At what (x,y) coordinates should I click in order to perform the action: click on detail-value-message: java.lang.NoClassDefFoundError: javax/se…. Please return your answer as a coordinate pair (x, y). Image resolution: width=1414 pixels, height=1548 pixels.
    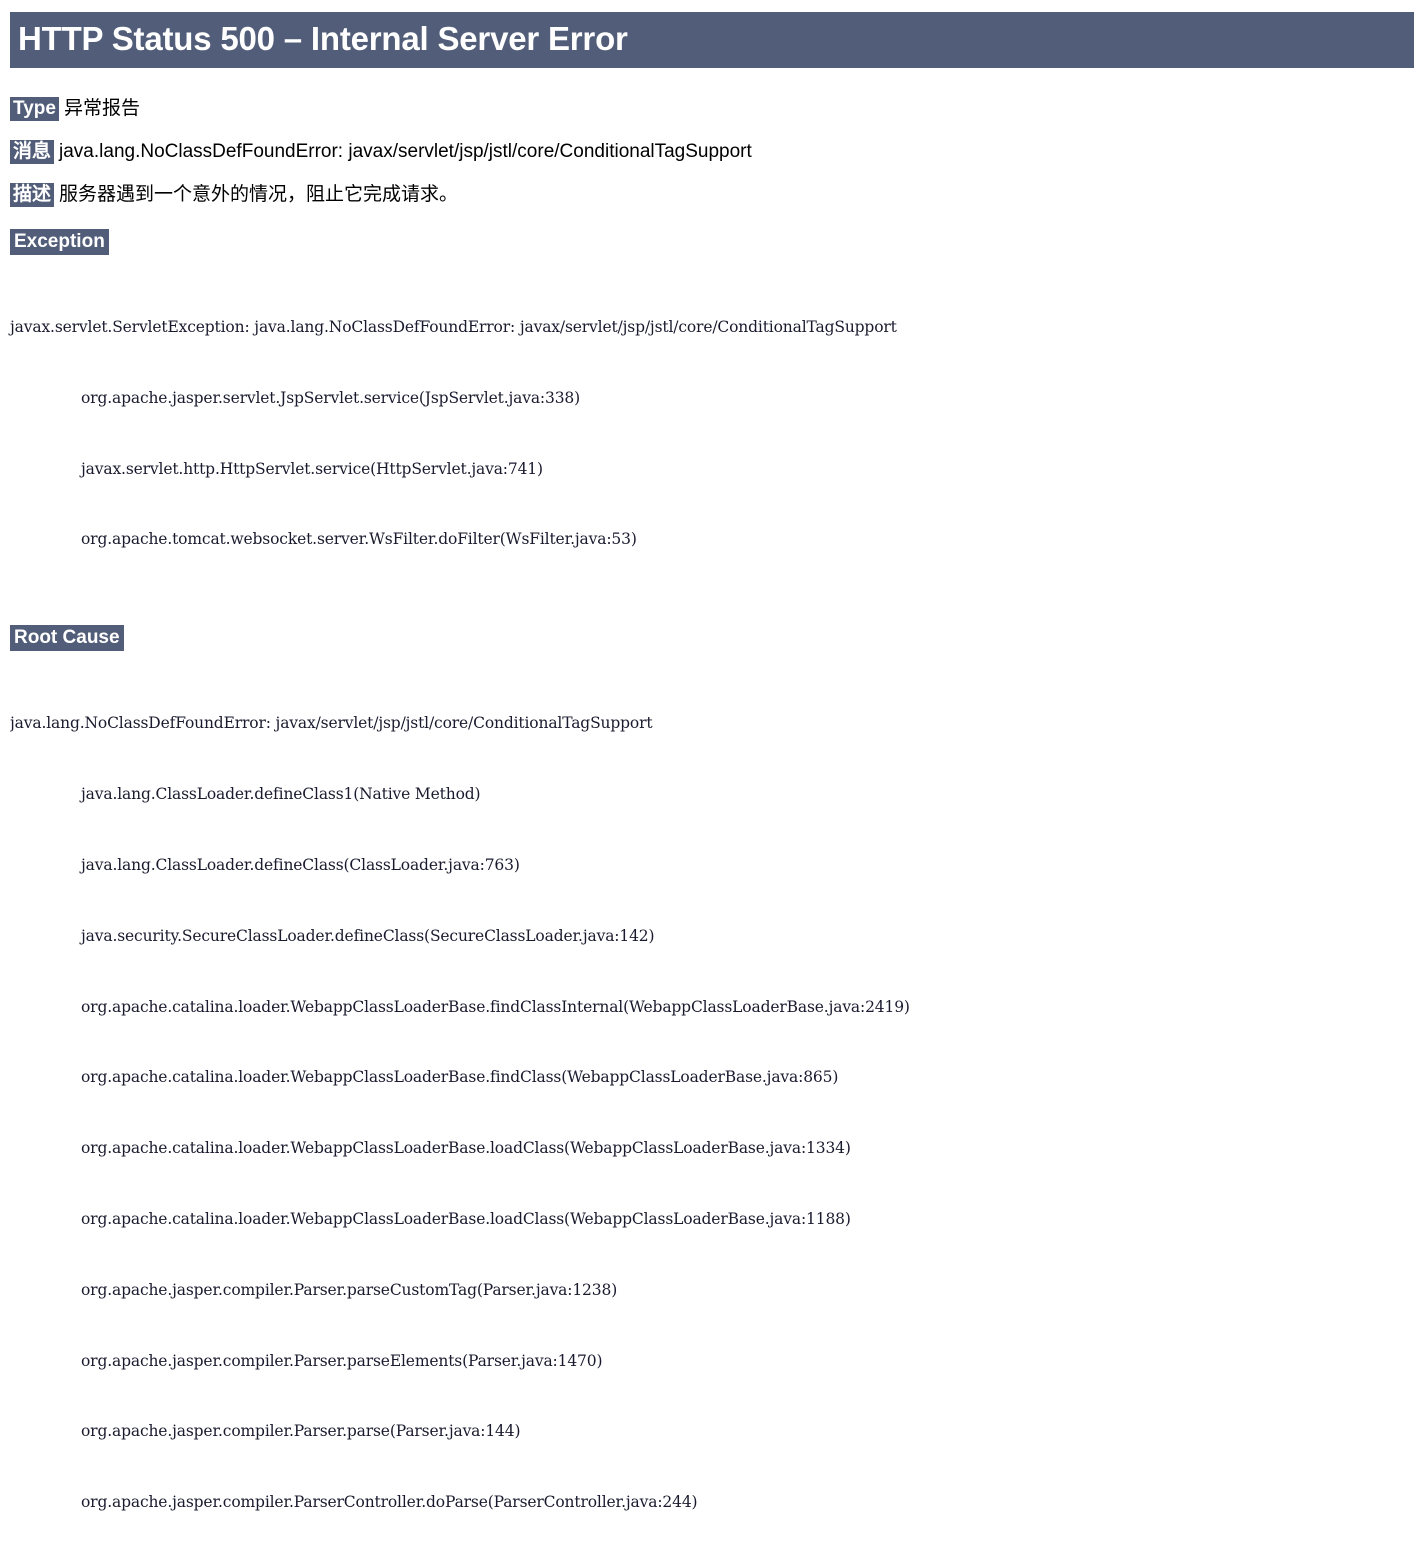
    Looking at the image, I should click on (405, 152).